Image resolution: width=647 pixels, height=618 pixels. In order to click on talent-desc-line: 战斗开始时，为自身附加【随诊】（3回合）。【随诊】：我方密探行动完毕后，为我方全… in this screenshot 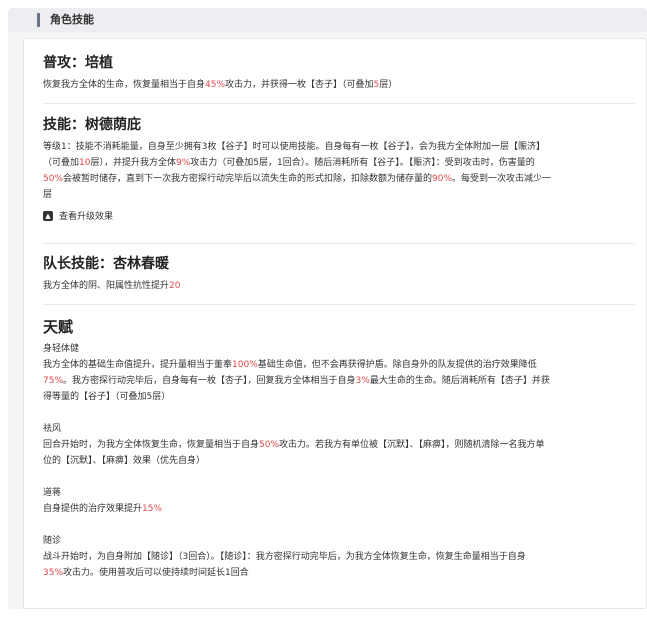, I will do `click(284, 557)`.